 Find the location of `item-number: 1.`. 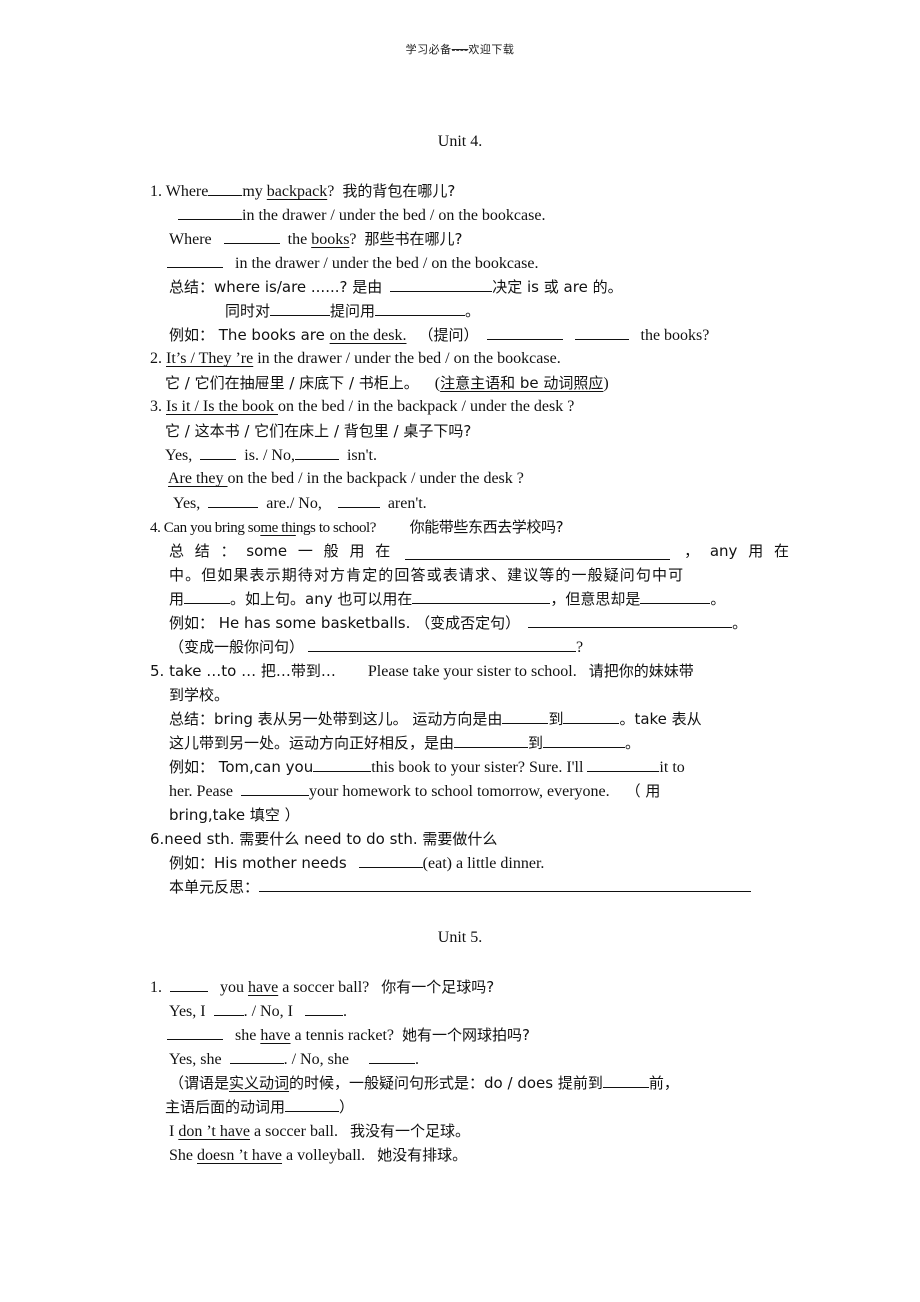

item-number: 1. is located at coordinates (156, 987).